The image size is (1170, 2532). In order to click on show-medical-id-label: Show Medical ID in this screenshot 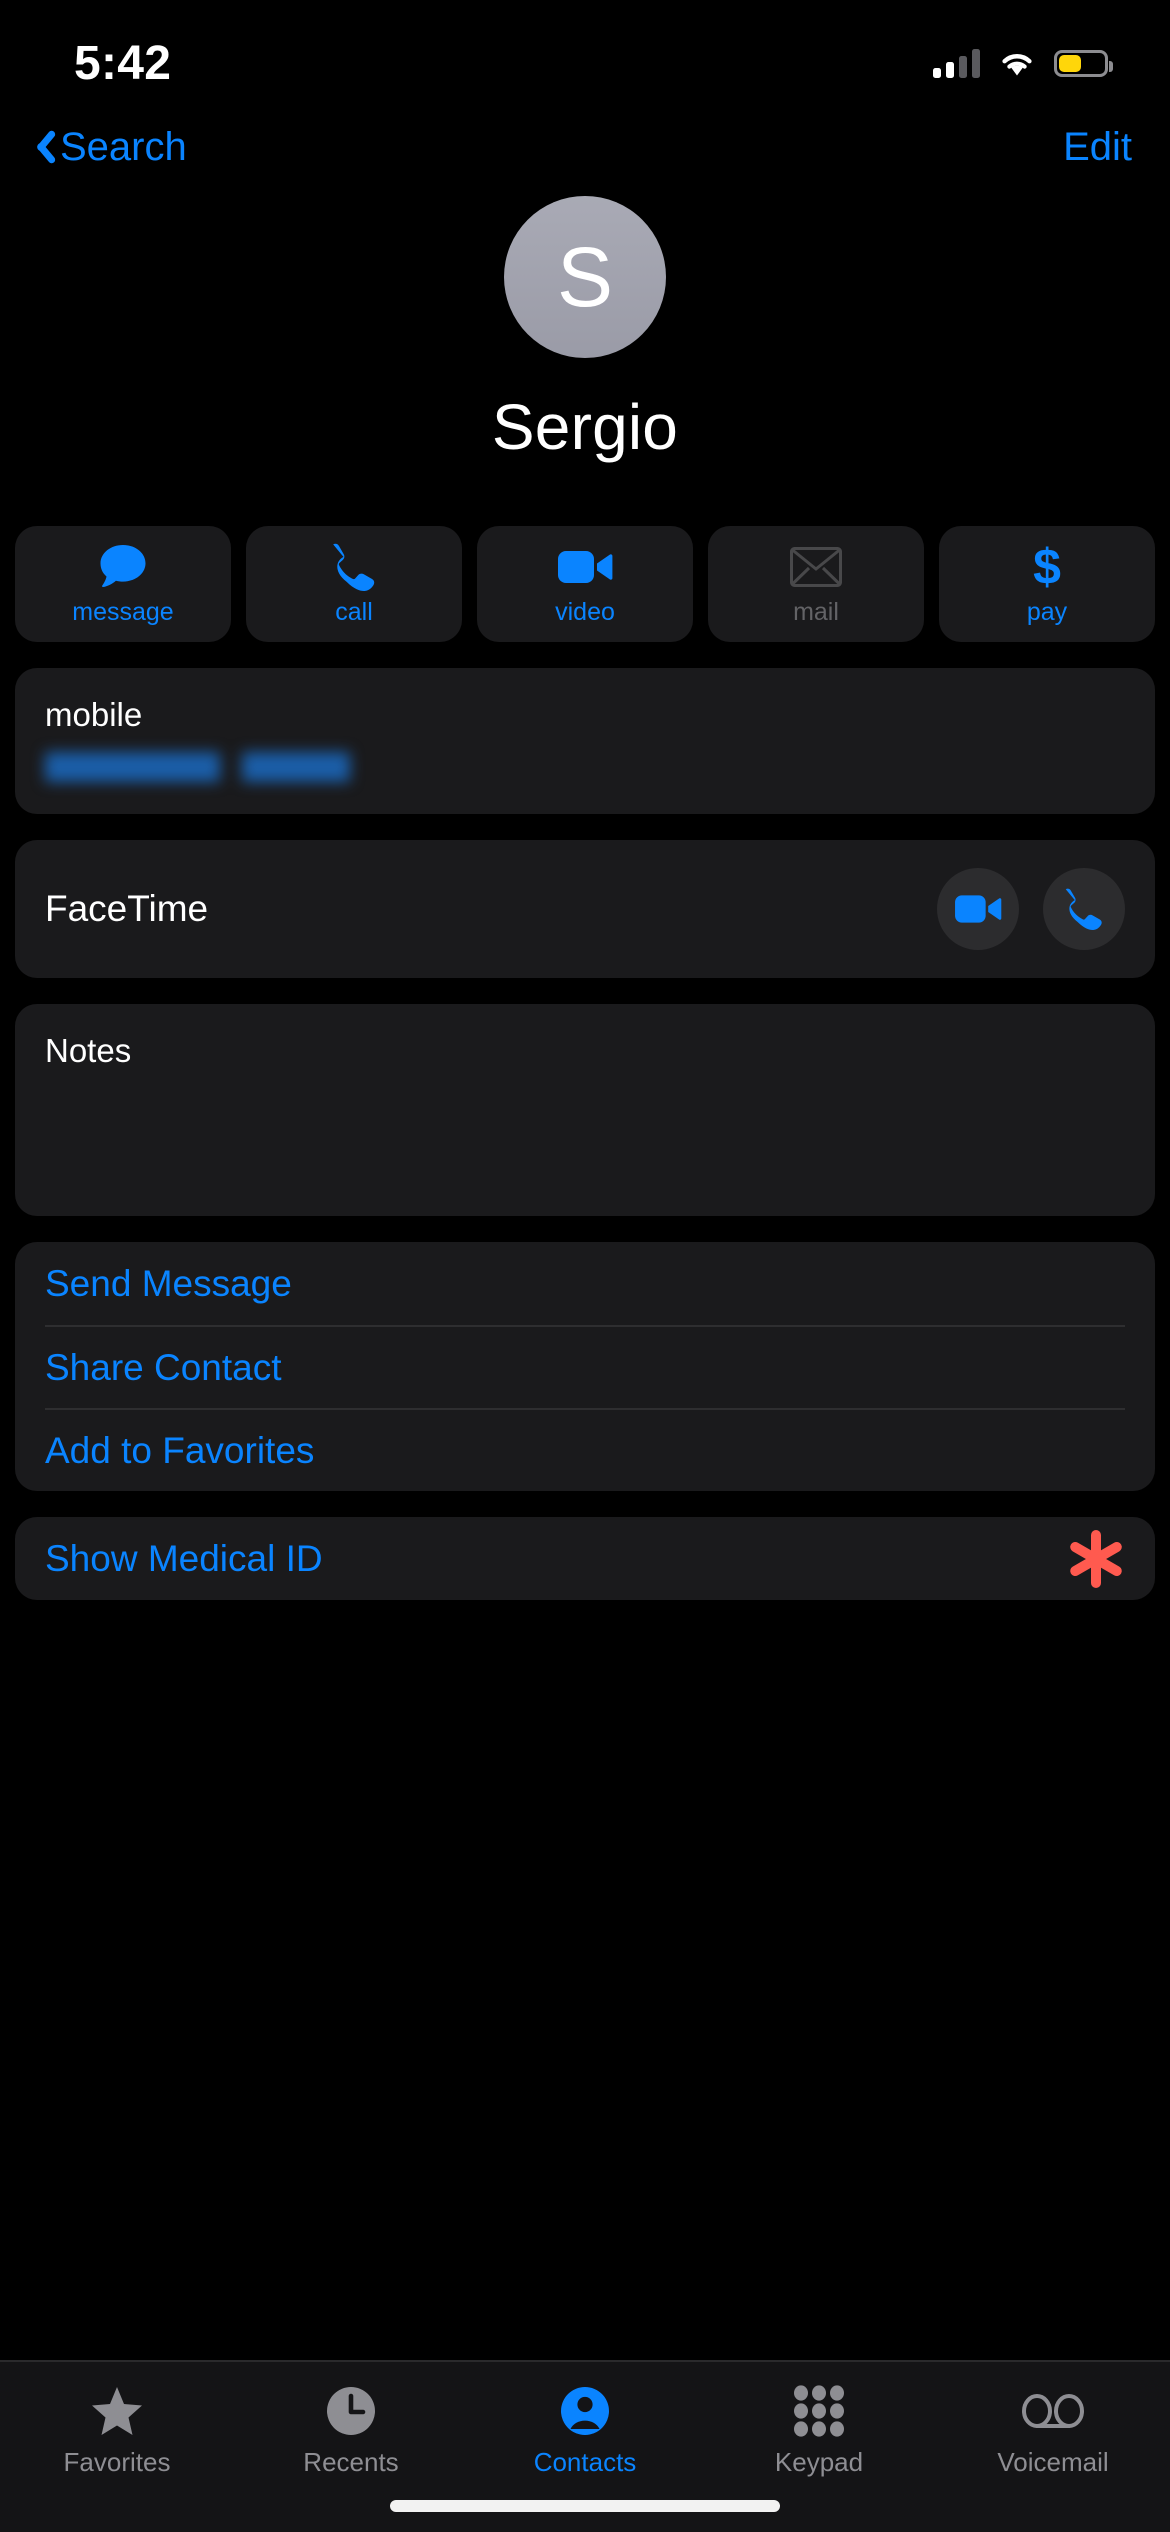, I will do `click(184, 1558)`.